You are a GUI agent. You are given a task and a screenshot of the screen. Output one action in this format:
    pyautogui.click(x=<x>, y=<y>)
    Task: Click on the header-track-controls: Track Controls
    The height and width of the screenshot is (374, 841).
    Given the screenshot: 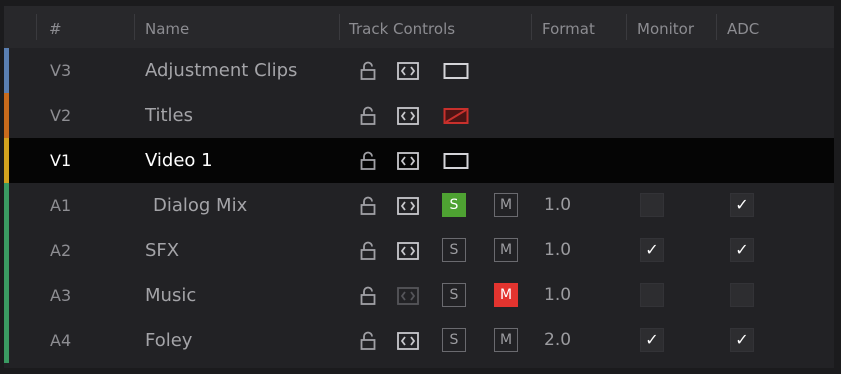 What is the action you would take?
    pyautogui.click(x=402, y=29)
    